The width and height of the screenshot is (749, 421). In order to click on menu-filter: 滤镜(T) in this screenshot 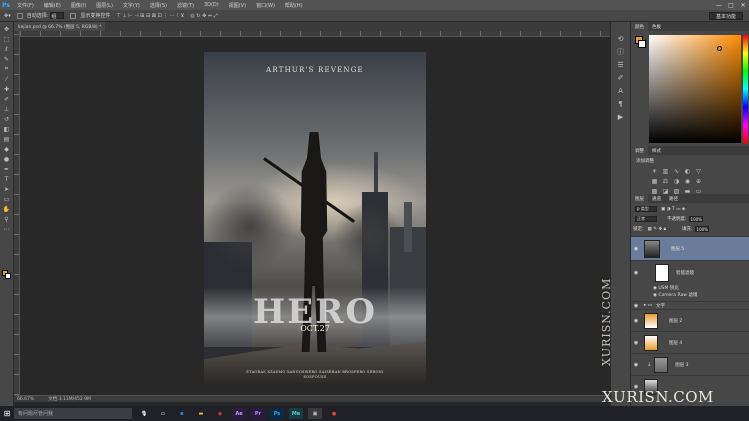, I will do `click(185, 5)`.